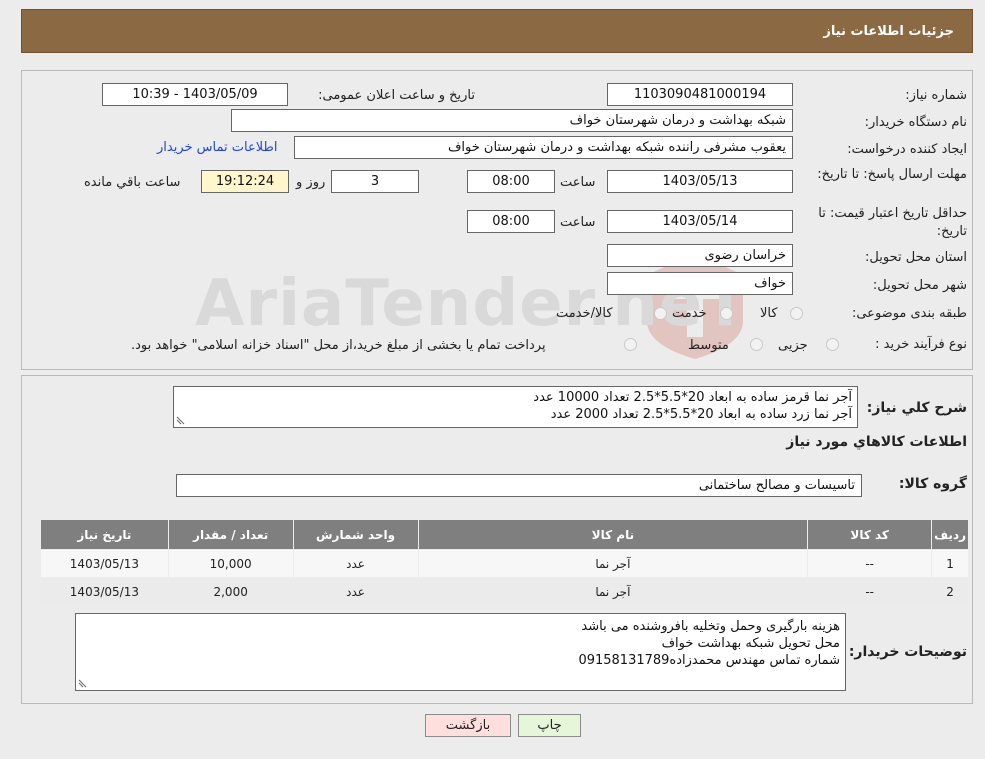 This screenshot has height=759, width=985. What do you see at coordinates (909, 313) in the screenshot?
I see `category-label: طبقه بندی موضوعی:` at bounding box center [909, 313].